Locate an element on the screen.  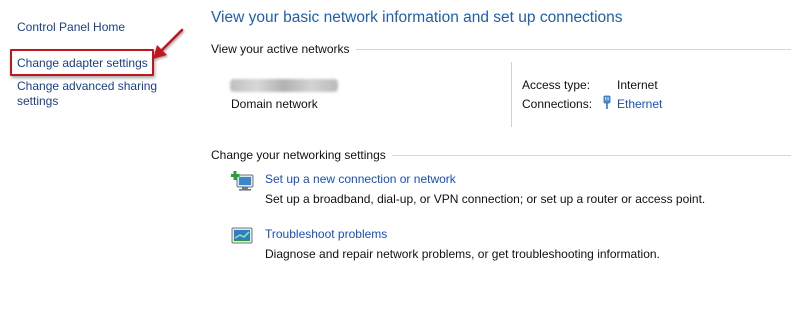
troubleshoot-problems-link: Troubleshoot problems is located at coordinates (326, 234).